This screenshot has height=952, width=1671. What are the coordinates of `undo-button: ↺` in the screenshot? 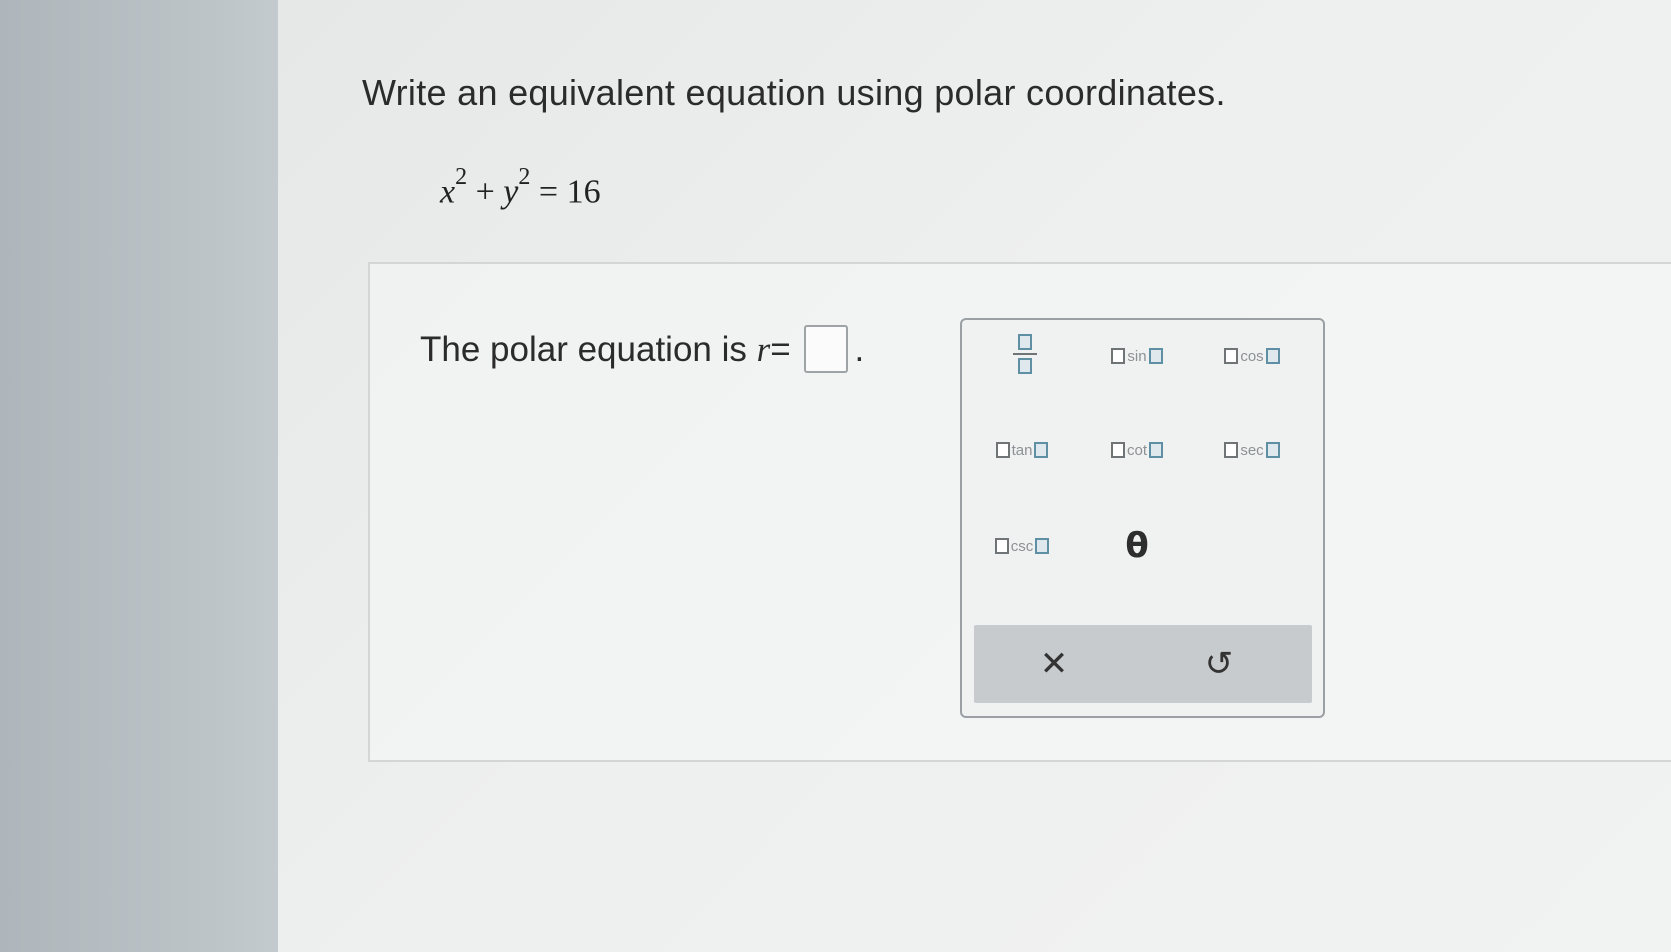 It's located at (1219, 664).